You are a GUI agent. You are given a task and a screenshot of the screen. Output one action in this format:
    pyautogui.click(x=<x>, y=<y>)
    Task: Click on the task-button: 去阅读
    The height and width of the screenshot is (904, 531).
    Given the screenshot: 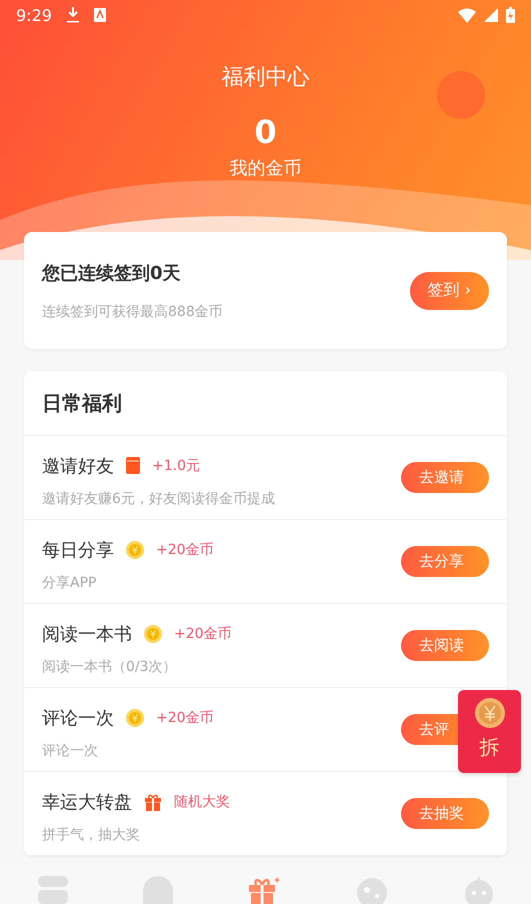 What is the action you would take?
    pyautogui.click(x=445, y=645)
    